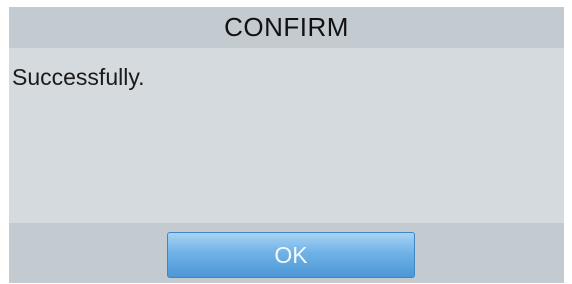  I want to click on ok-button: OK, so click(291, 255).